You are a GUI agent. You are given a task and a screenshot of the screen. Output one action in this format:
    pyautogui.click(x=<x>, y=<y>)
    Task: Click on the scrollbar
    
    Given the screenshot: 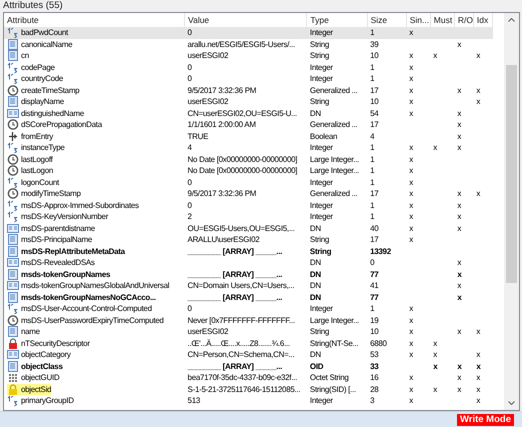 What is the action you would take?
    pyautogui.click(x=511, y=211)
    